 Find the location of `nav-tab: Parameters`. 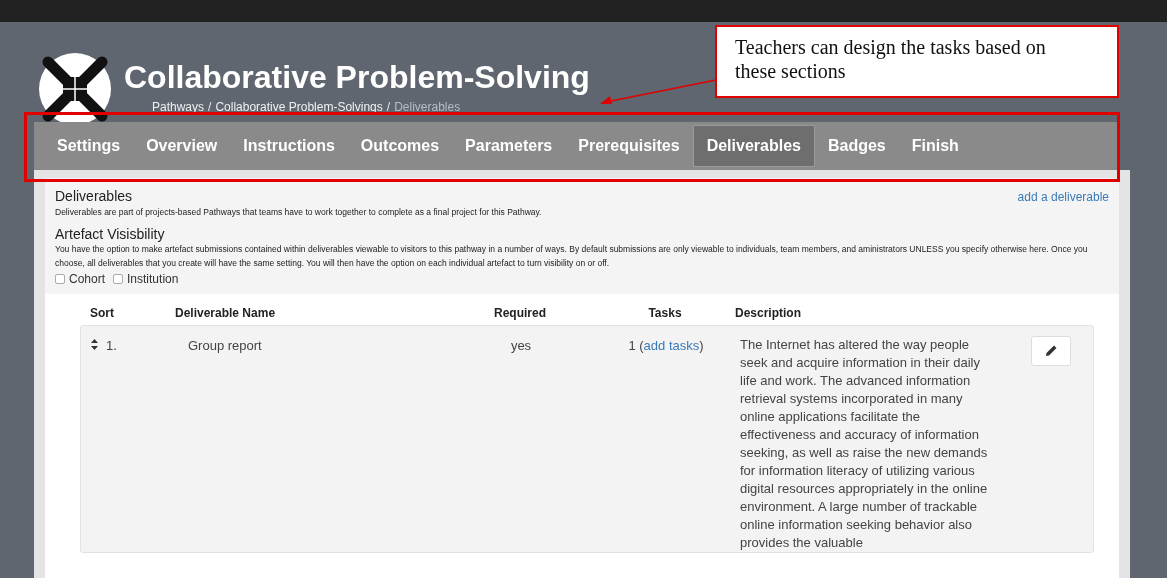

nav-tab: Parameters is located at coordinates (509, 146).